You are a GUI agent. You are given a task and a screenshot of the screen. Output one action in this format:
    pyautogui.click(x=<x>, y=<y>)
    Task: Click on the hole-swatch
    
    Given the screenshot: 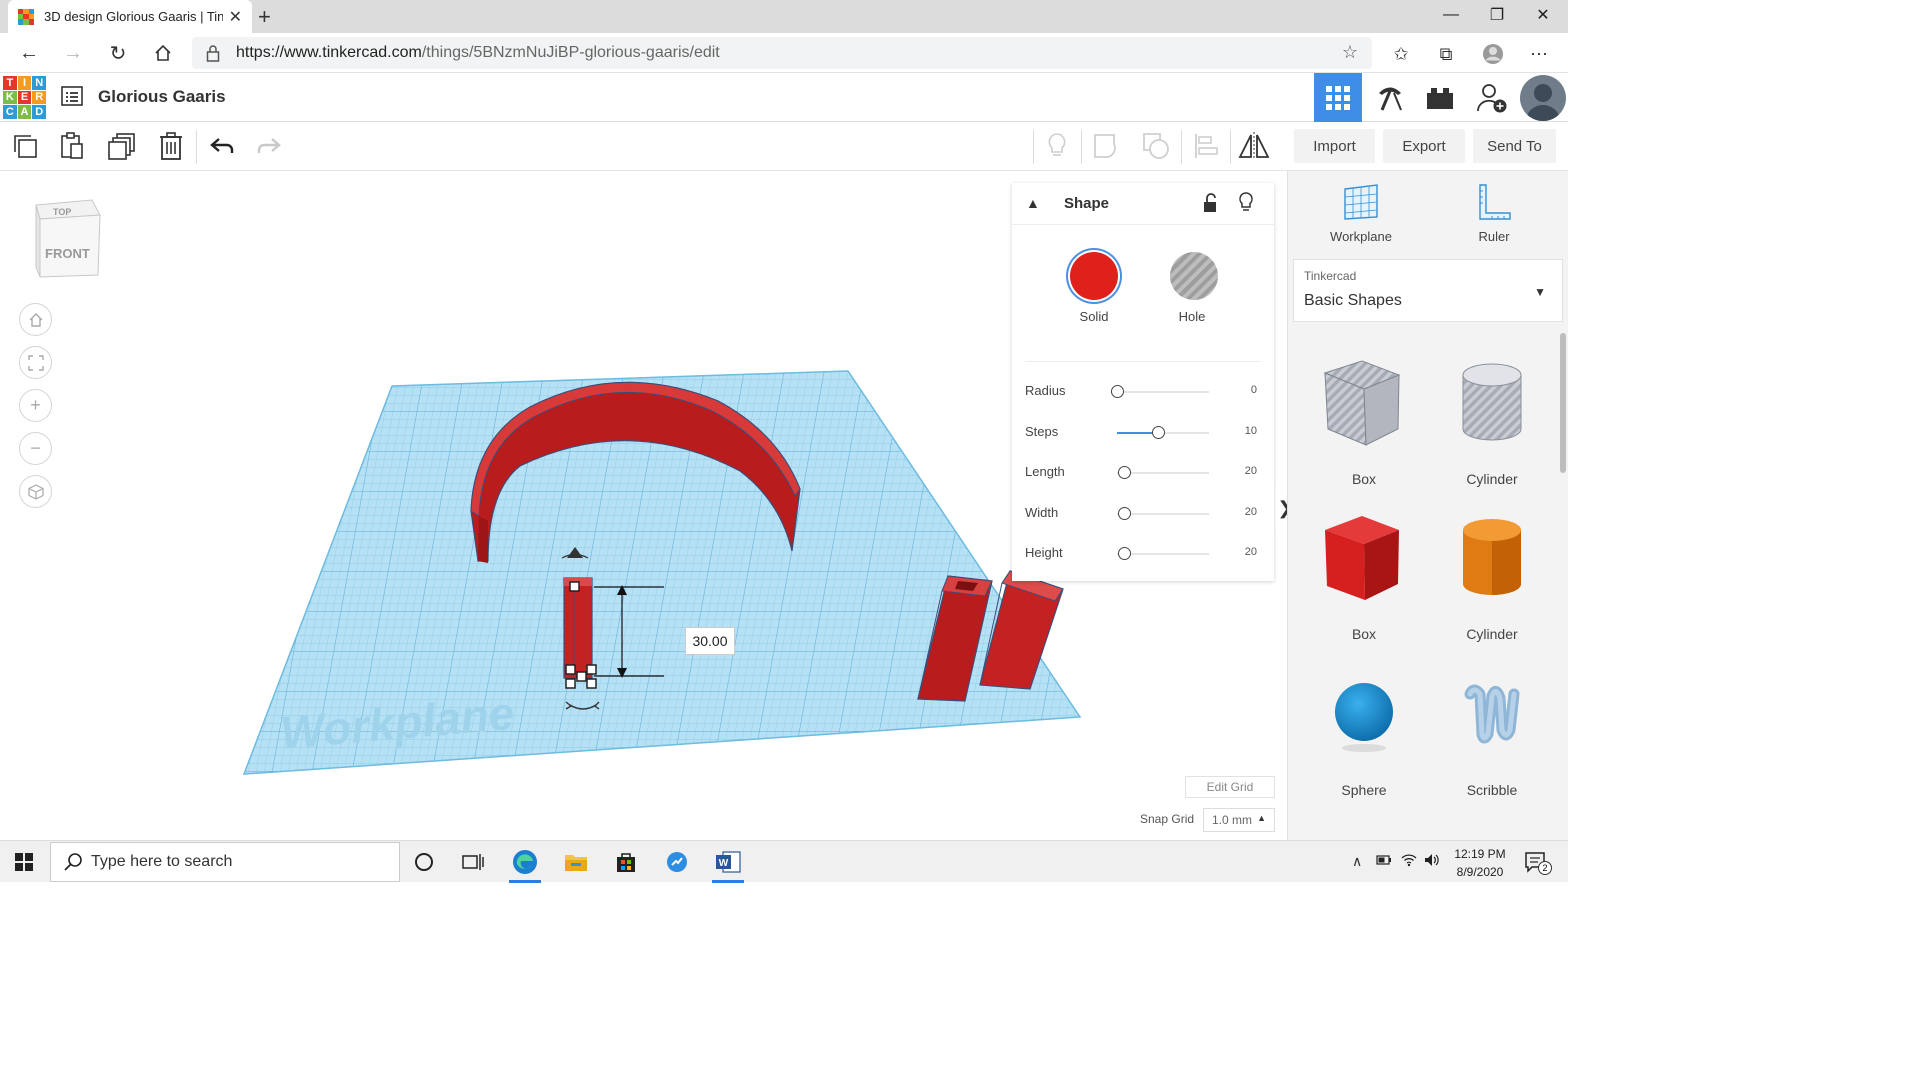 What is the action you would take?
    pyautogui.click(x=1194, y=276)
    